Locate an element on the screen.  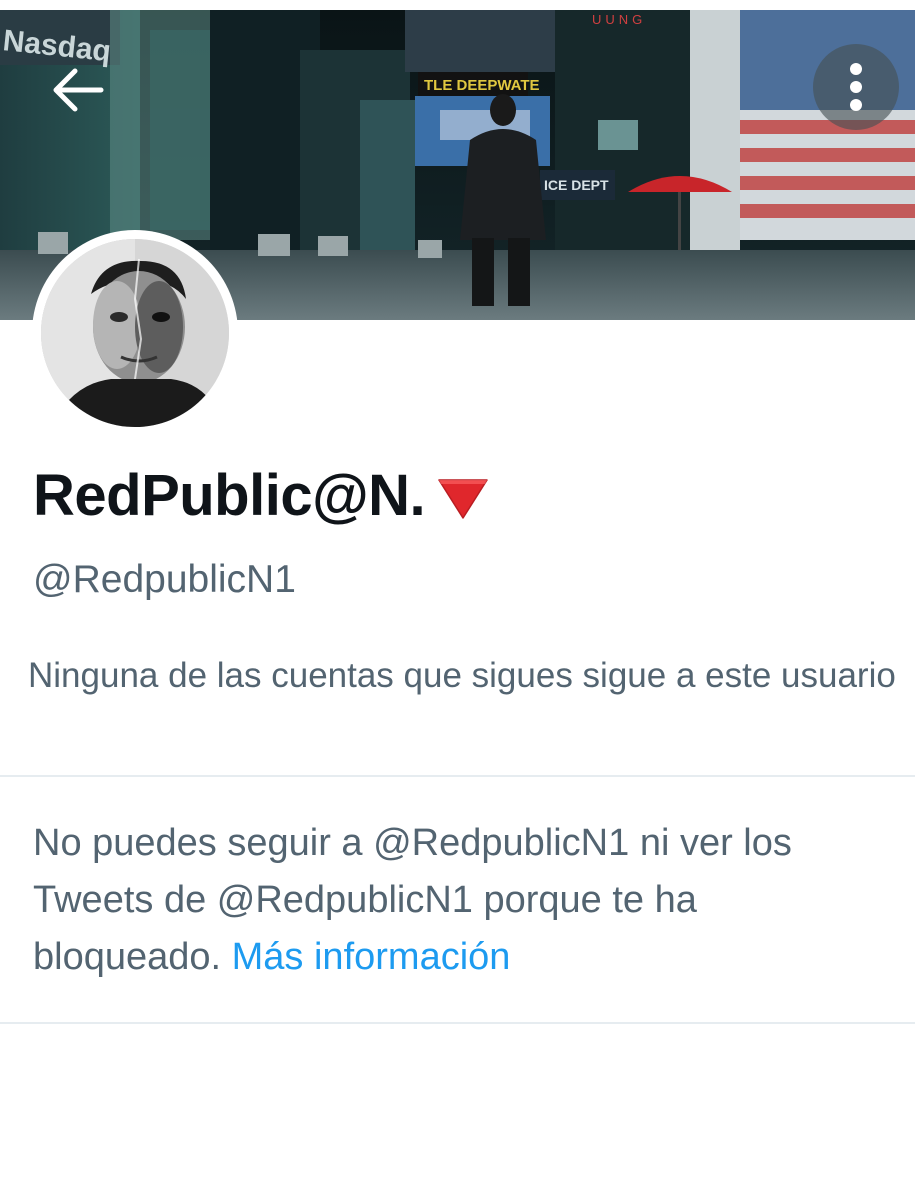
profile-display-name: RedPublic@N. is located at coordinates (263, 495).